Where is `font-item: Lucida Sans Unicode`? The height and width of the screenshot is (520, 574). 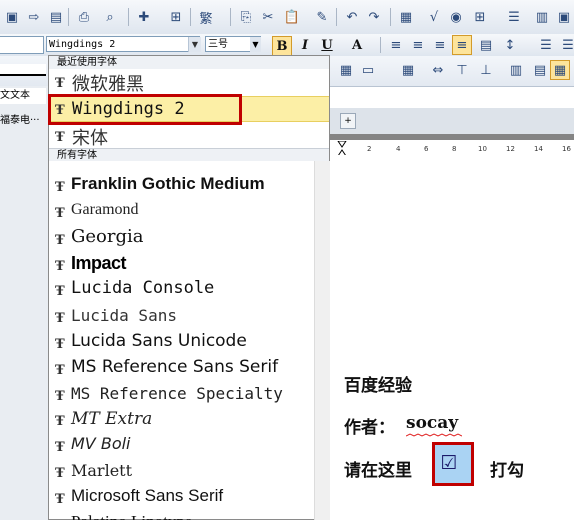
font-item: Lucida Sans Unicode is located at coordinates (159, 341).